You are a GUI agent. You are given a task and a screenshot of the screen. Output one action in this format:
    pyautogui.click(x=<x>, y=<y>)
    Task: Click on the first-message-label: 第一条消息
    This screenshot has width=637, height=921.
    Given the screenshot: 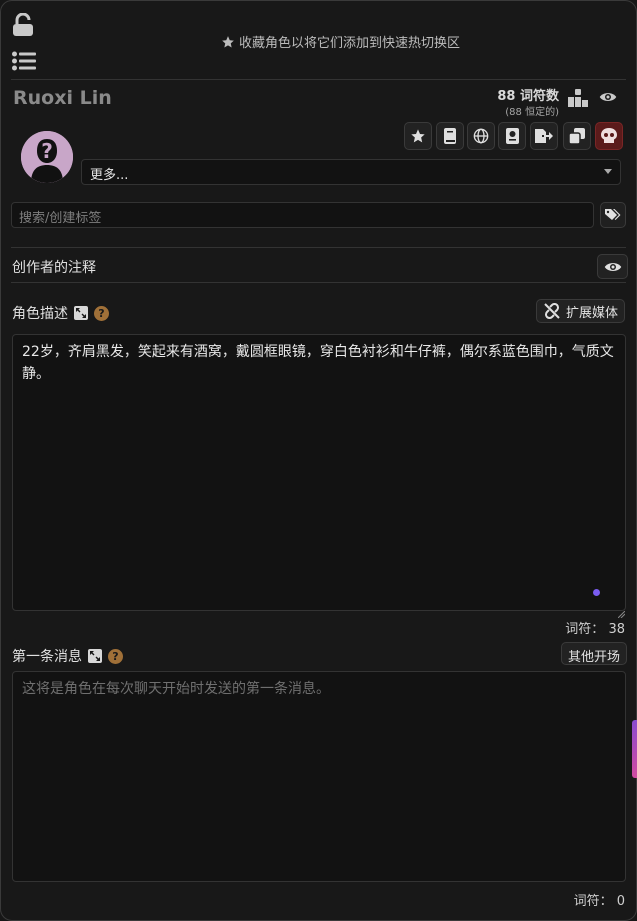 What is the action you would take?
    pyautogui.click(x=47, y=657)
    